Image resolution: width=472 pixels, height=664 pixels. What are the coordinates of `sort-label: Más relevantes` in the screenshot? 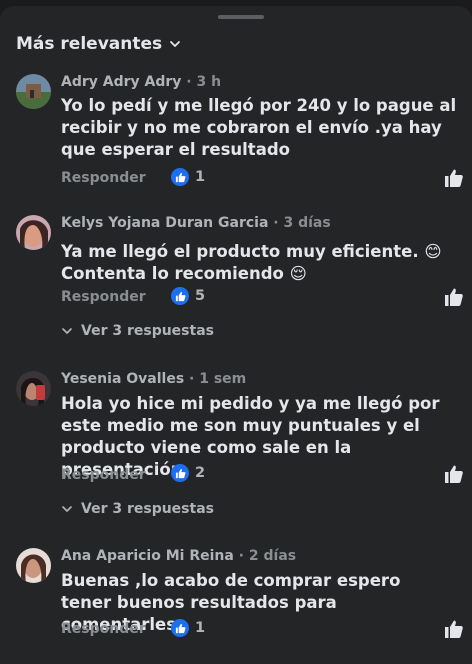 It's located at (89, 44).